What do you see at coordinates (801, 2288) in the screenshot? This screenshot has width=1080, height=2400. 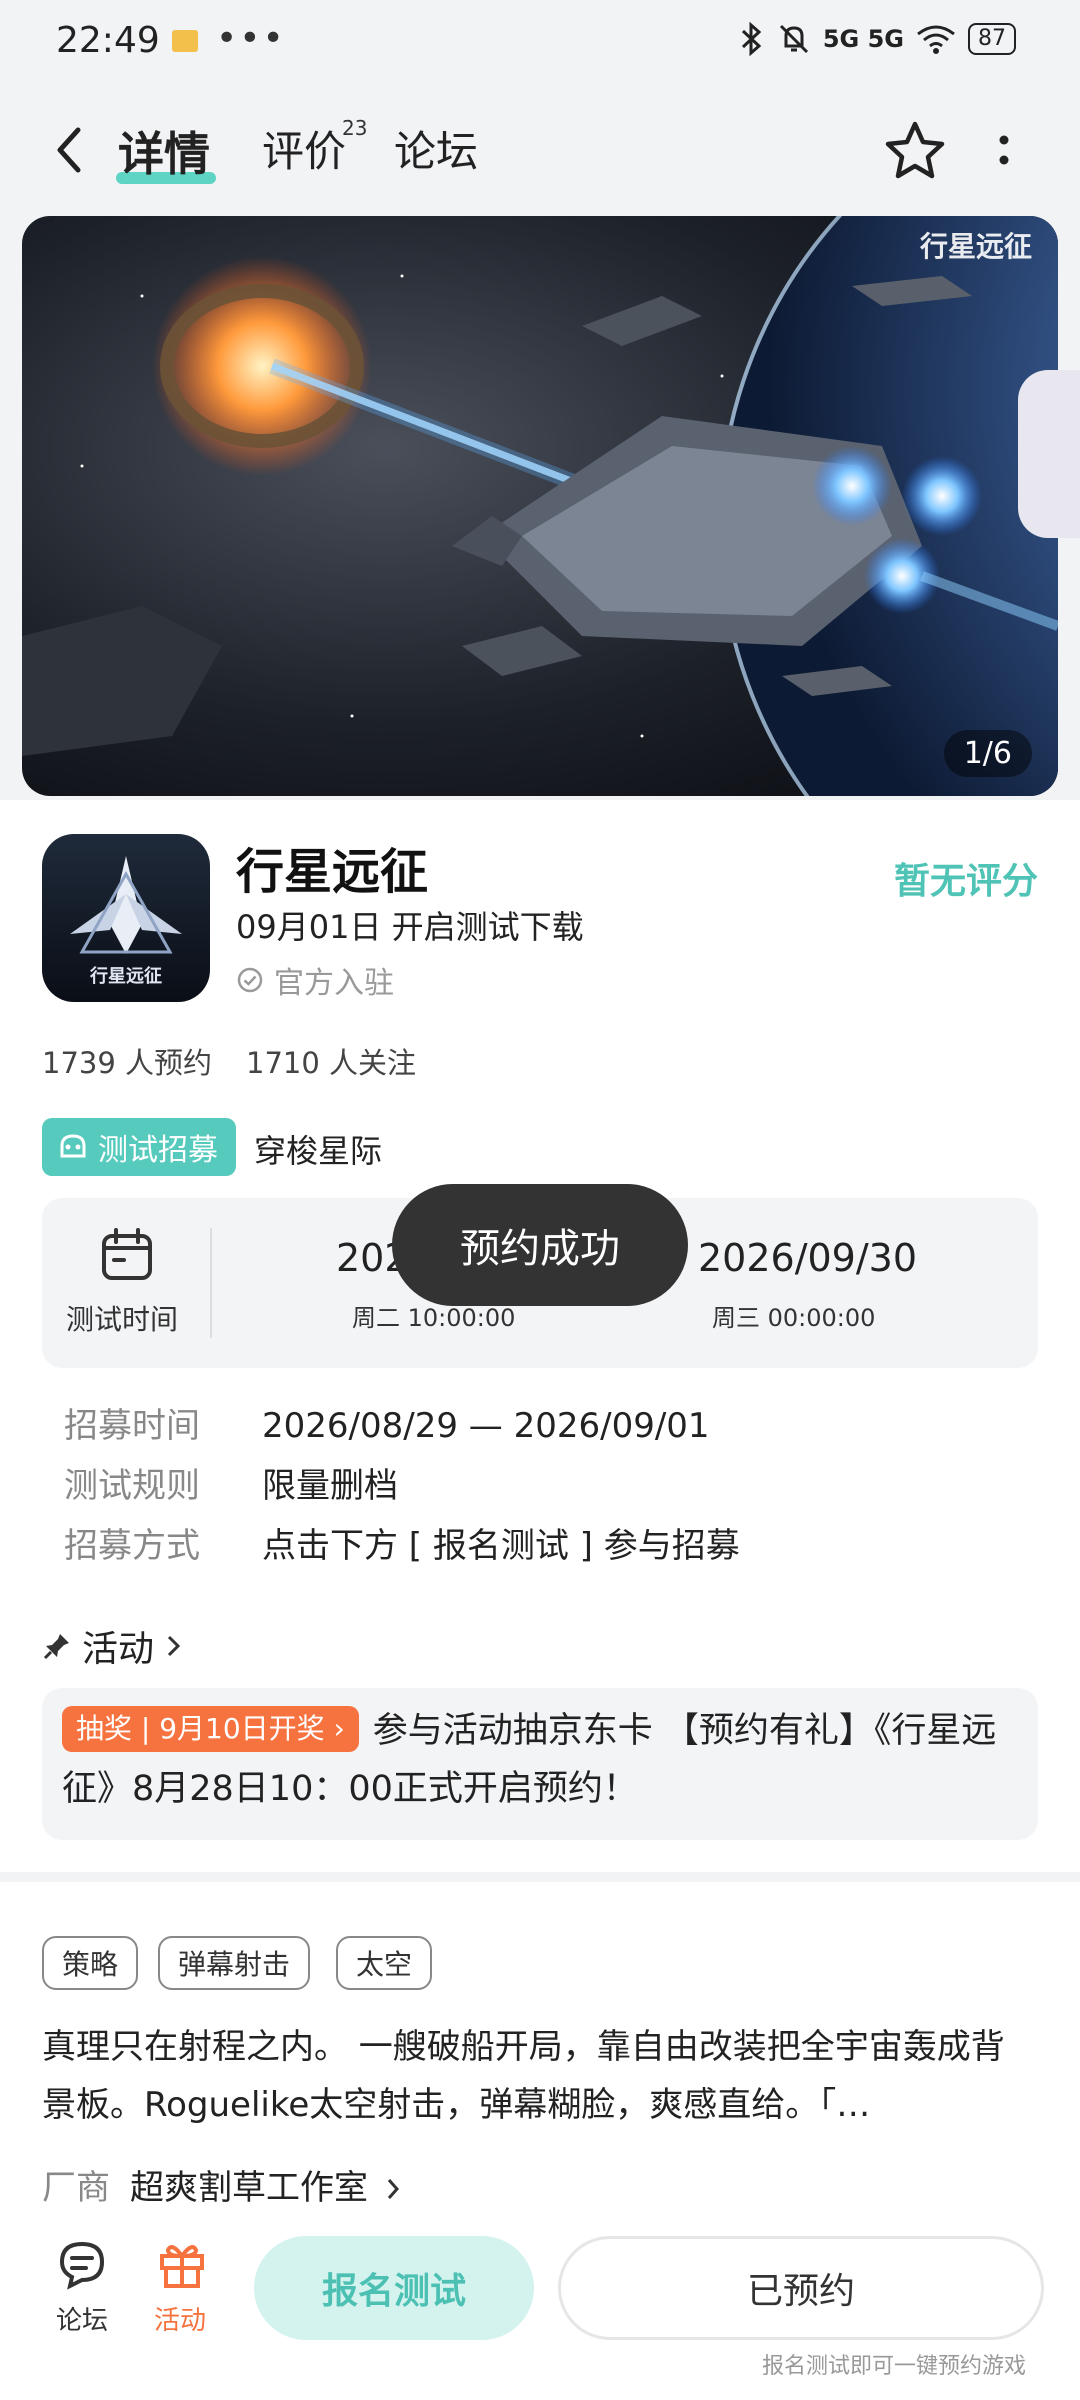 I see `reserved-button: 已预约` at bounding box center [801, 2288].